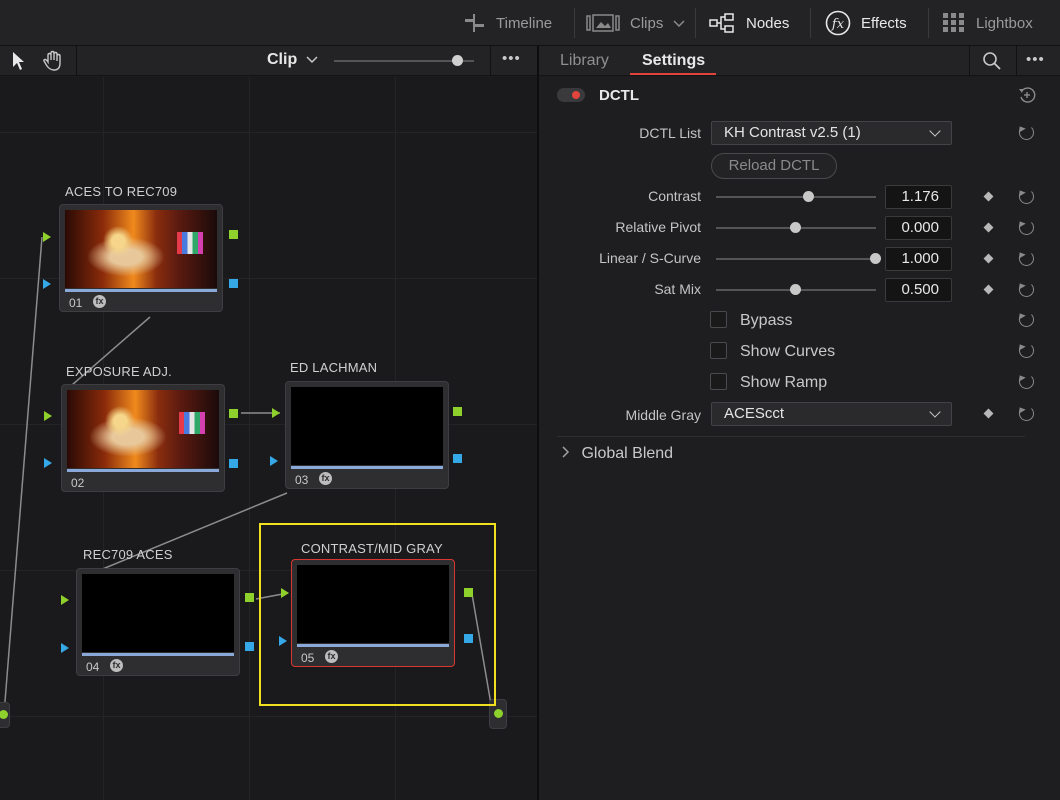 Image resolution: width=1060 pixels, height=800 pixels. I want to click on sat-mix-reset-icon, so click(1026, 289).